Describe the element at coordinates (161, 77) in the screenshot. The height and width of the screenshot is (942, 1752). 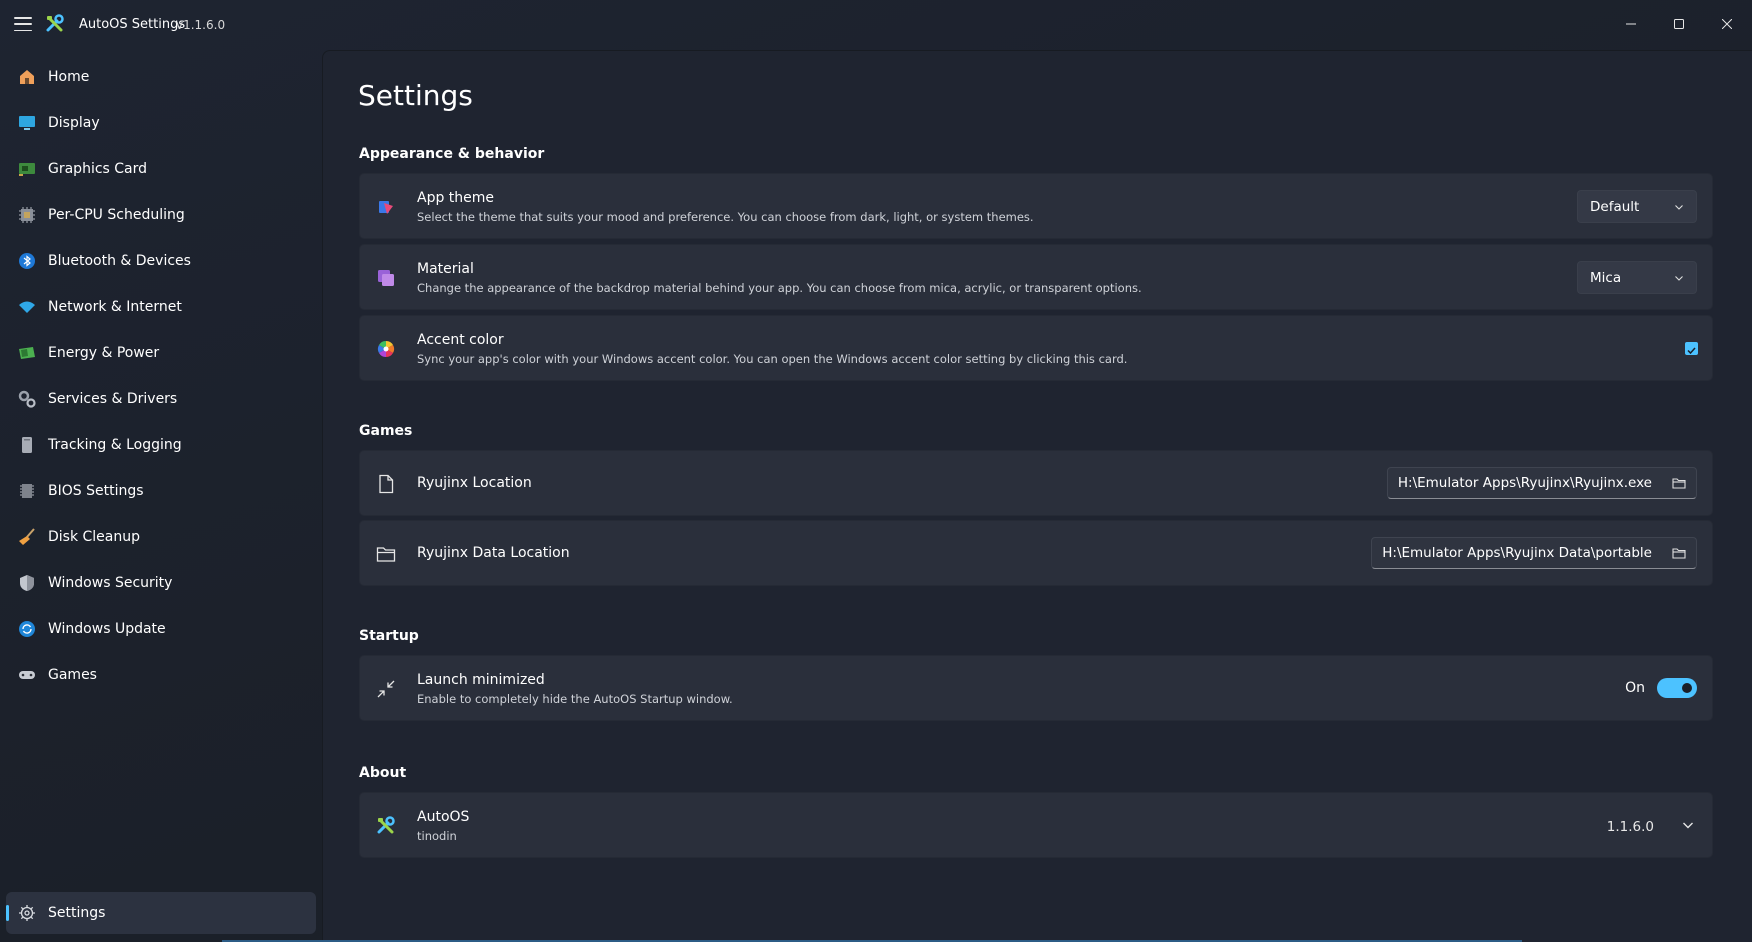
I see `sidebar-item-home: Home` at that location.